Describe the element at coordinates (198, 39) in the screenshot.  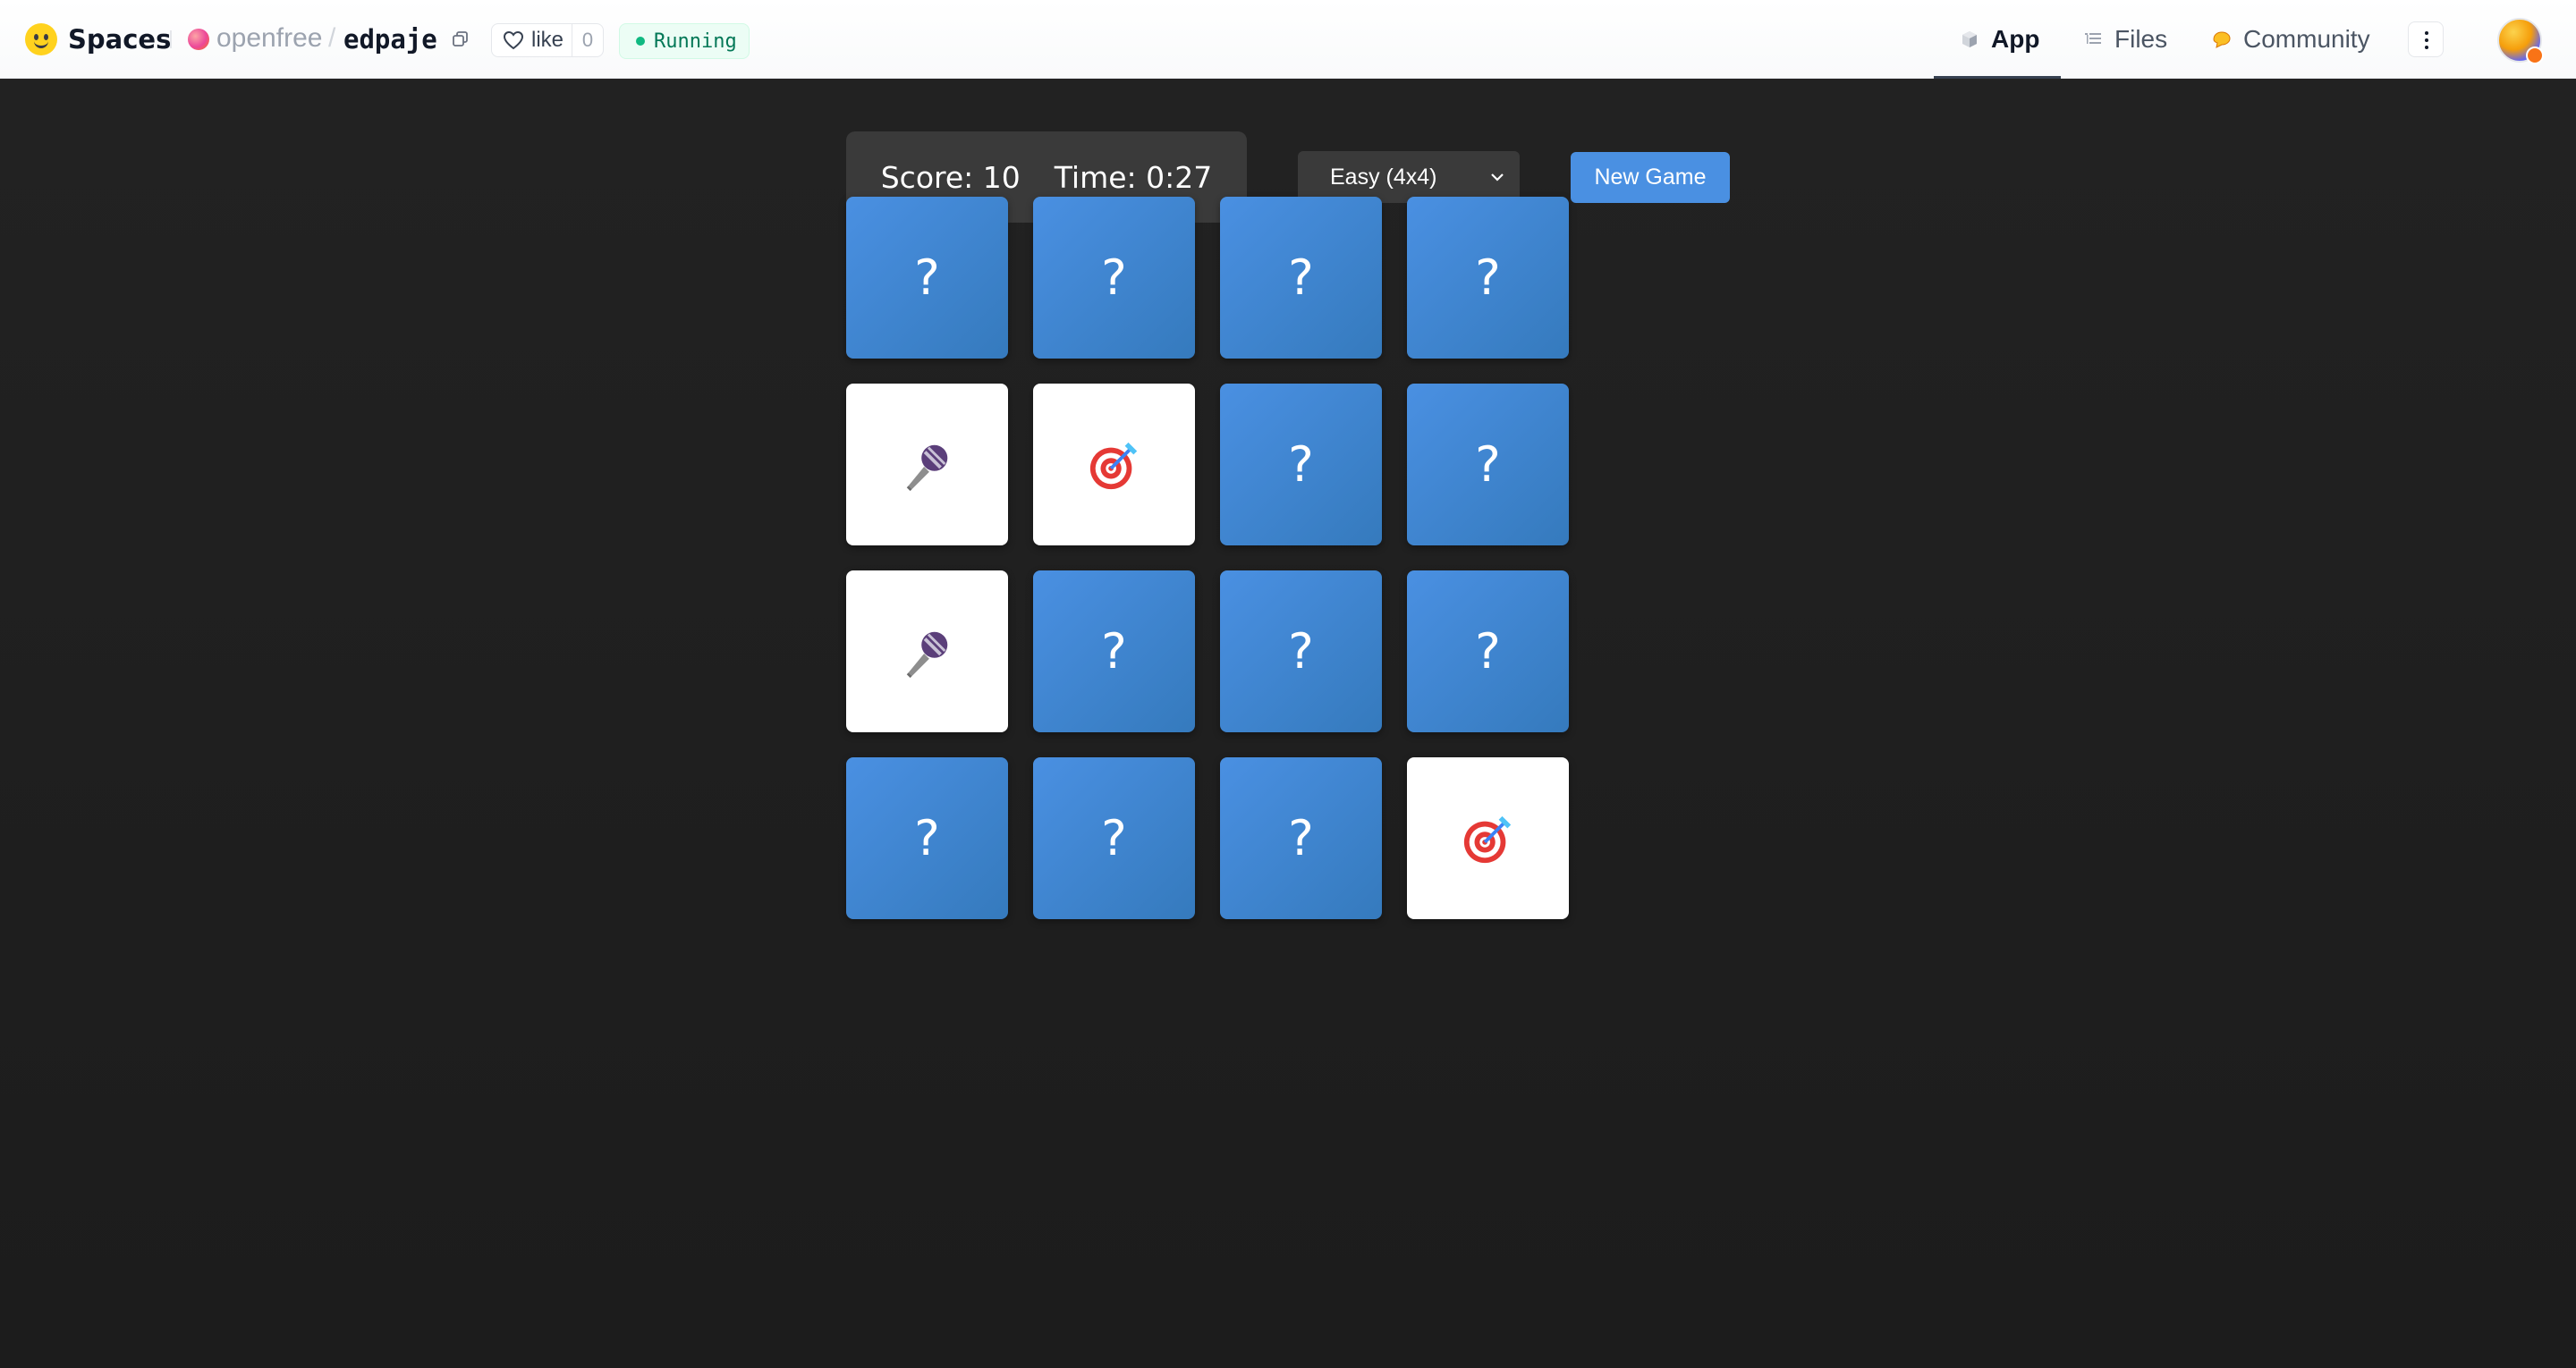
I see `owner-avatar` at that location.